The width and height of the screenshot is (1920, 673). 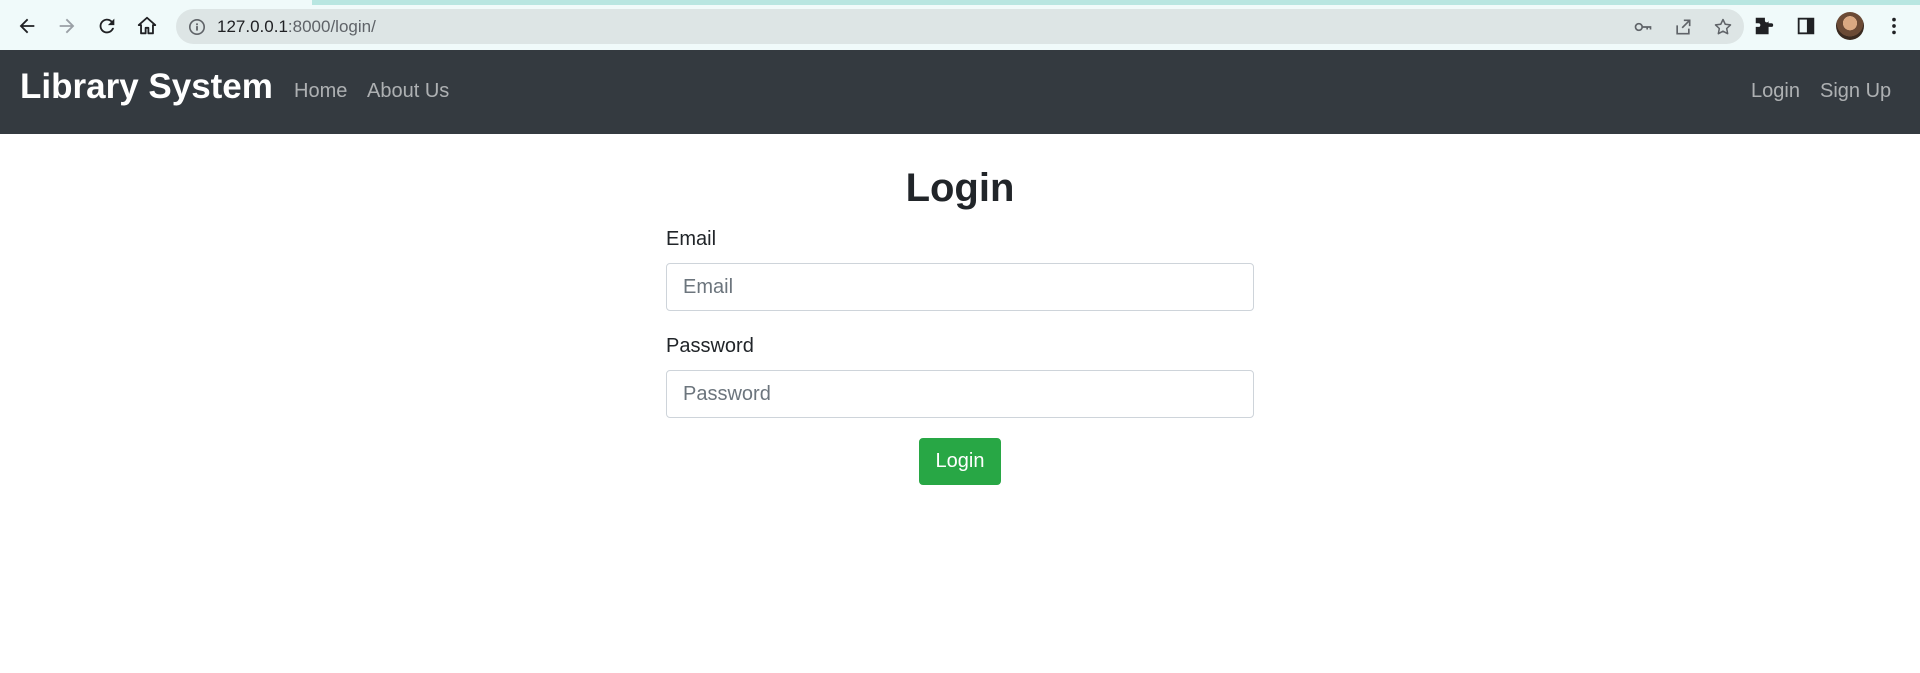 I want to click on email-label: Email, so click(x=691, y=239).